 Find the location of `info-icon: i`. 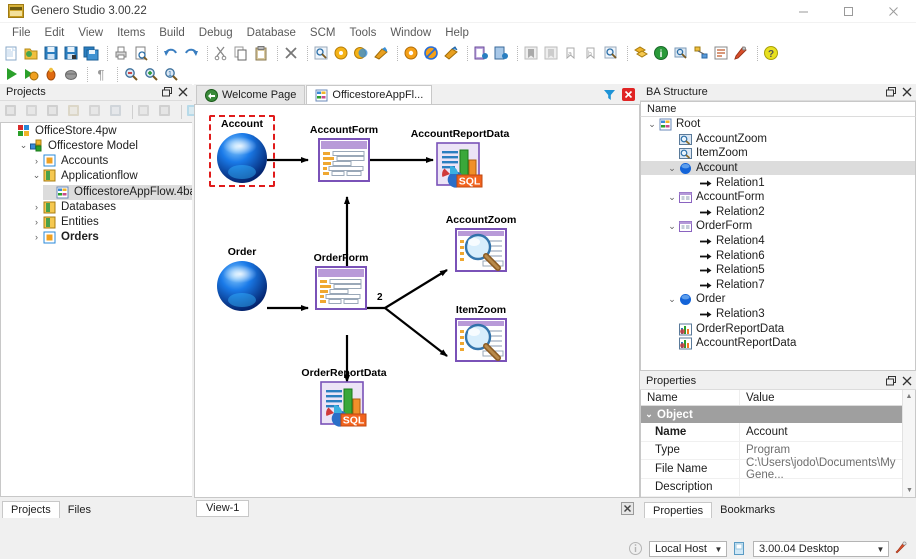

info-icon: i is located at coordinates (662, 54).